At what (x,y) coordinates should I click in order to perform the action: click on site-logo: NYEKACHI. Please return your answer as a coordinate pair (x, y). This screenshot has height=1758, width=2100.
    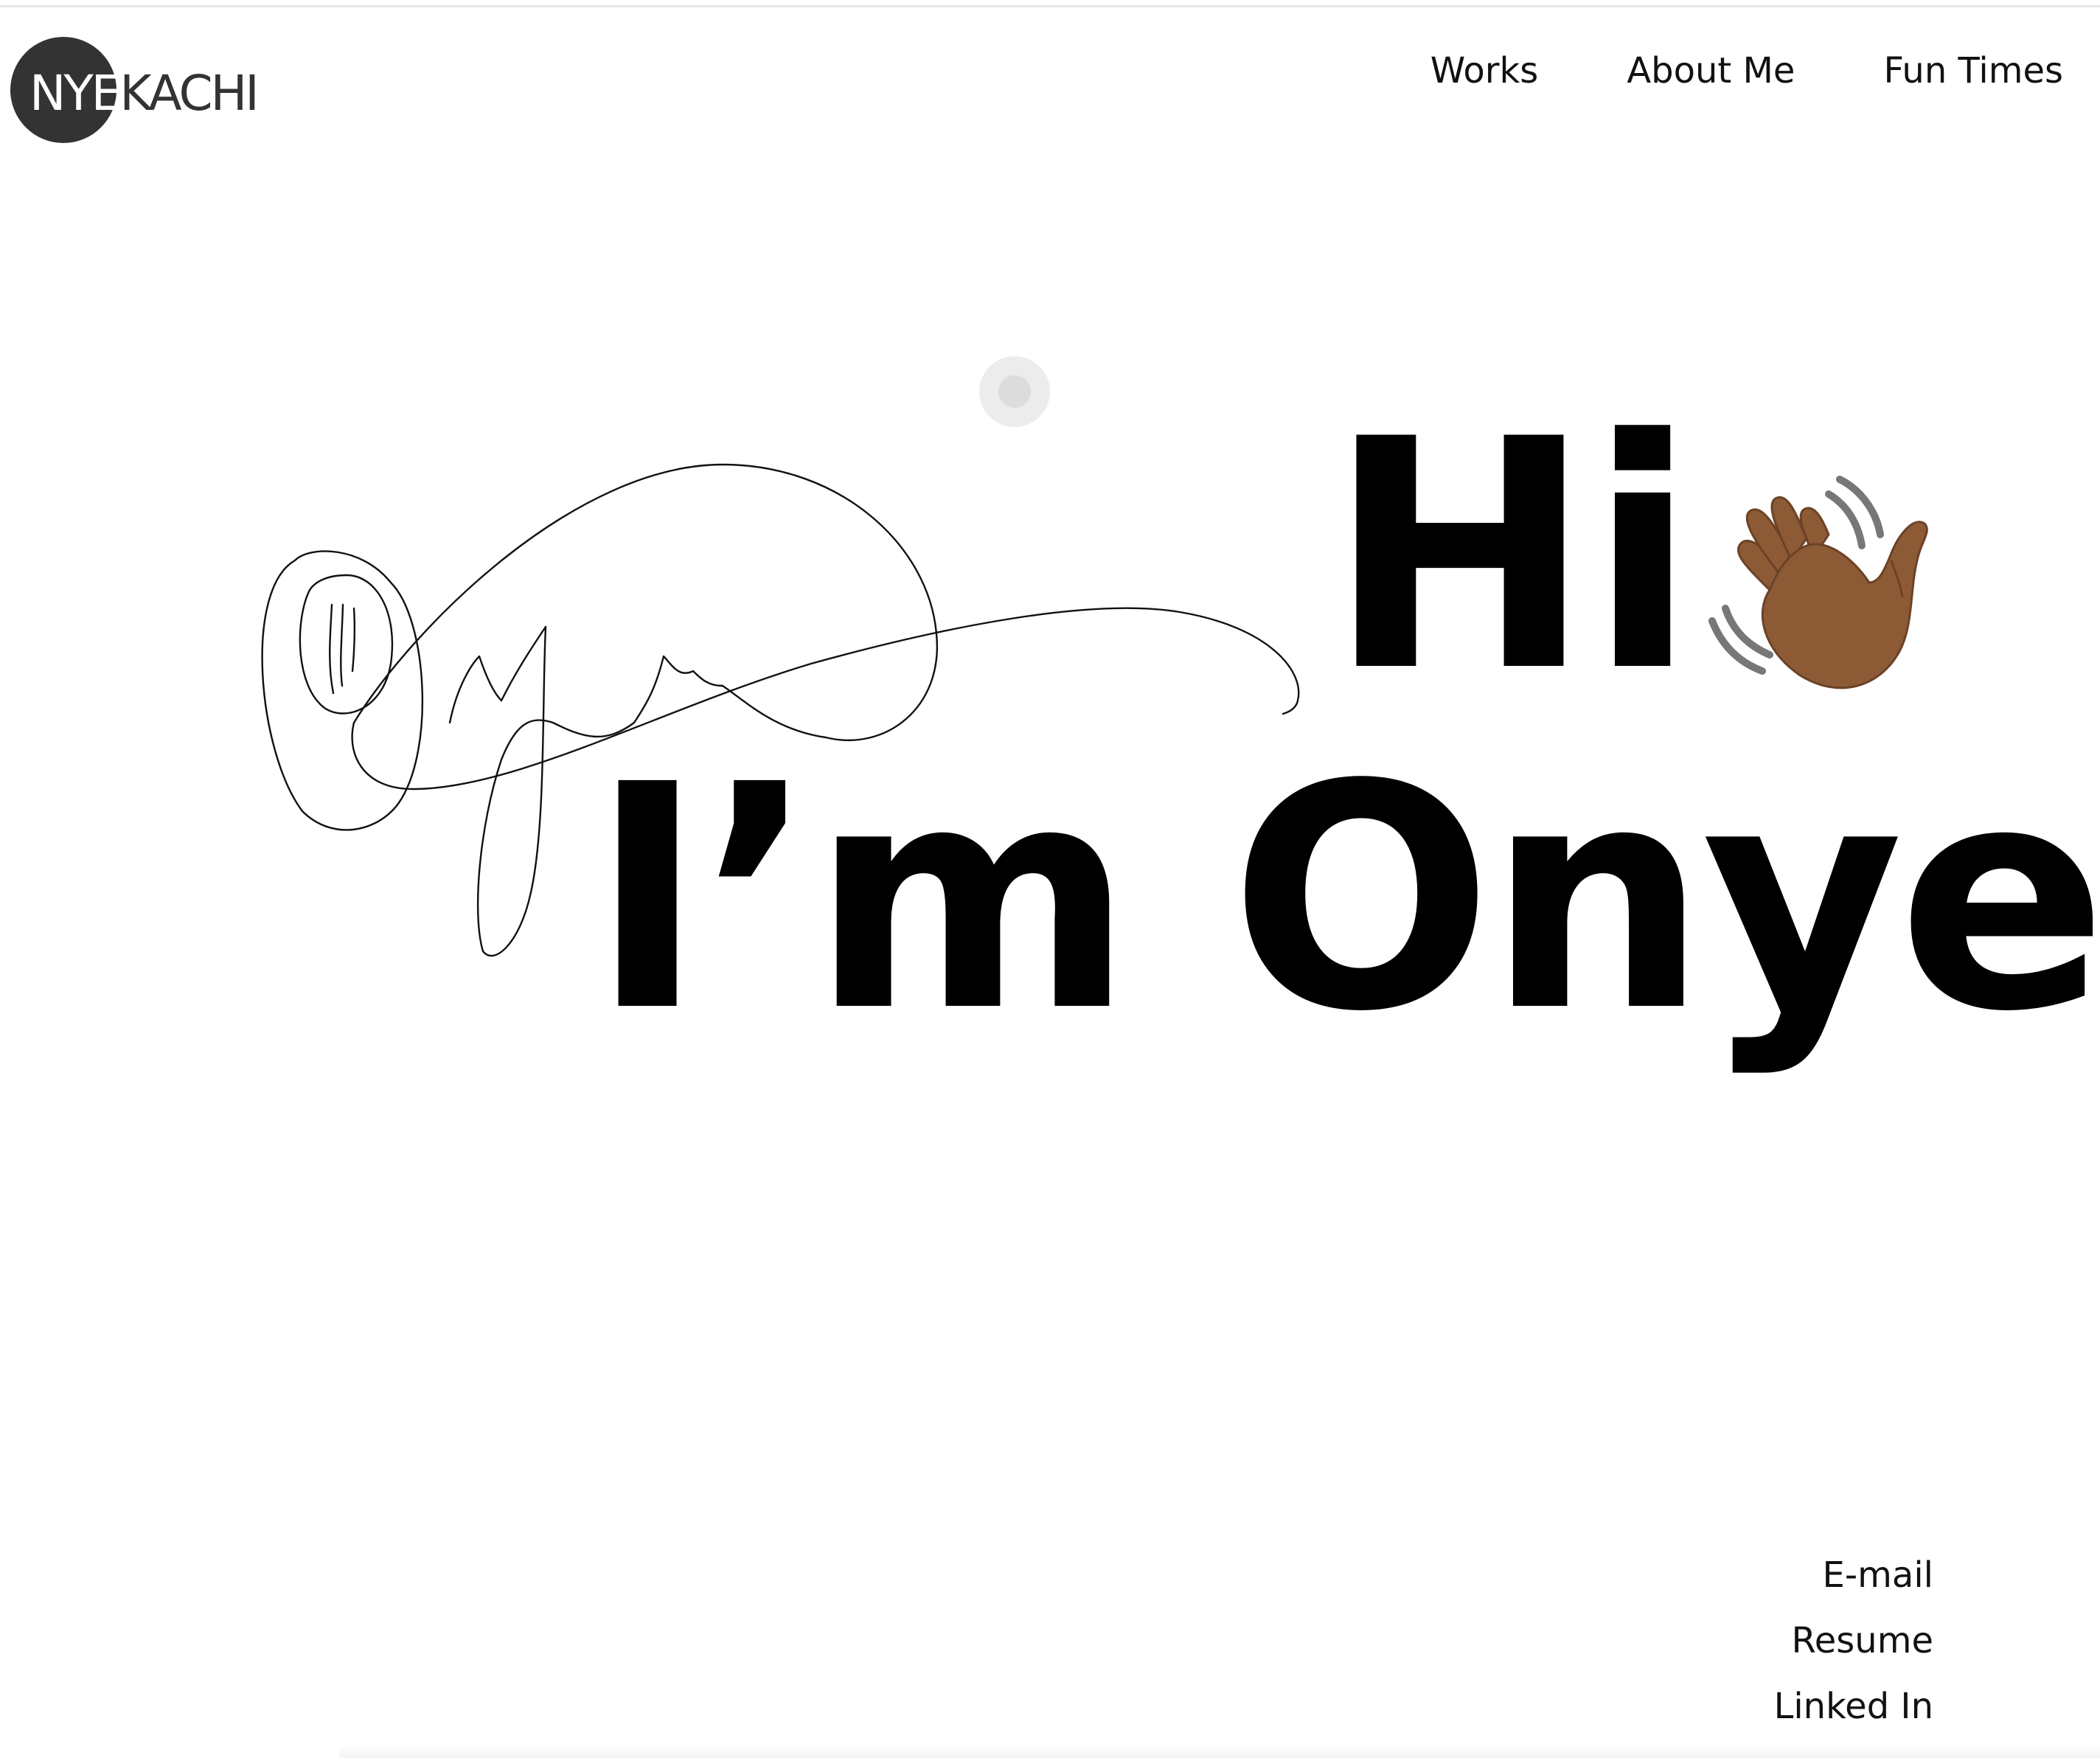
    Looking at the image, I should click on (157, 92).